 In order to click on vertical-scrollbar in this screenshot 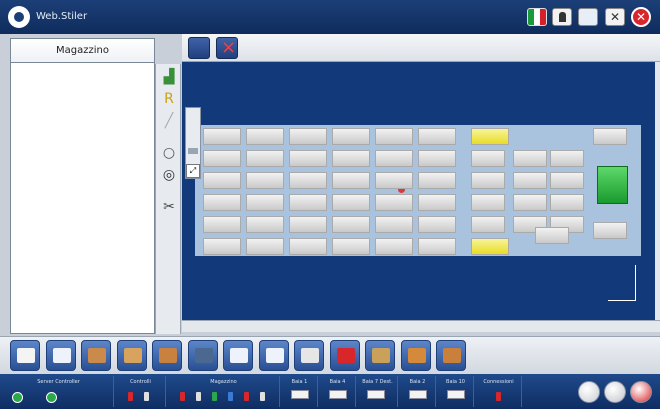, I will do `click(657, 191)`.